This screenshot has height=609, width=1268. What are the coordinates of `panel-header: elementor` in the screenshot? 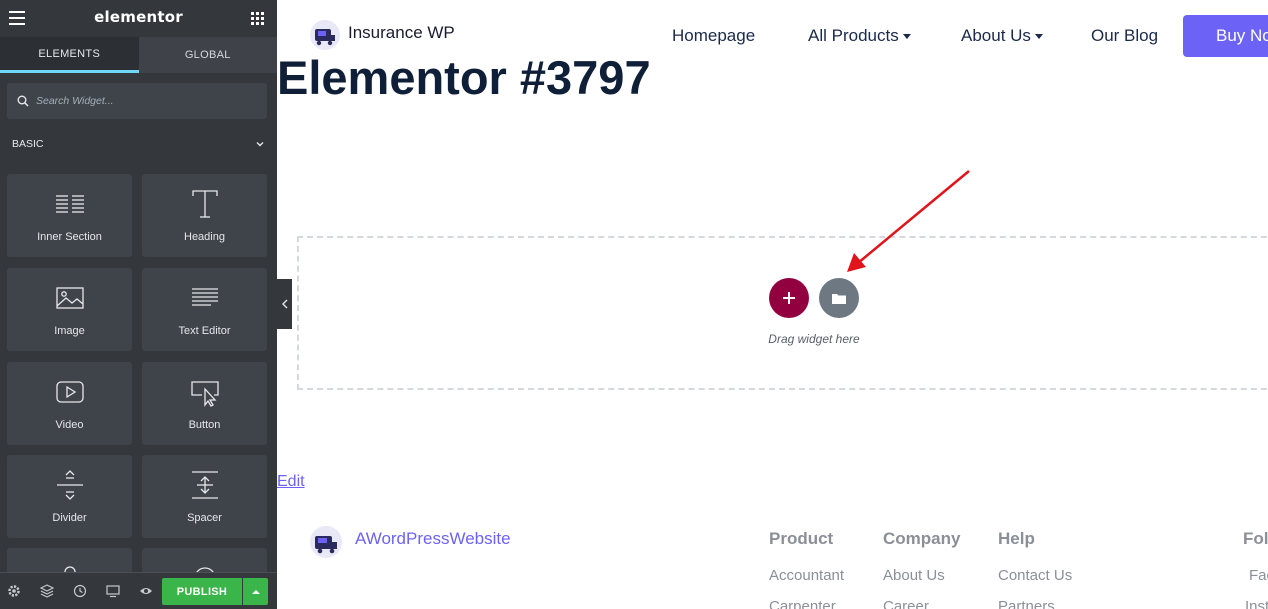 It's located at (138, 18).